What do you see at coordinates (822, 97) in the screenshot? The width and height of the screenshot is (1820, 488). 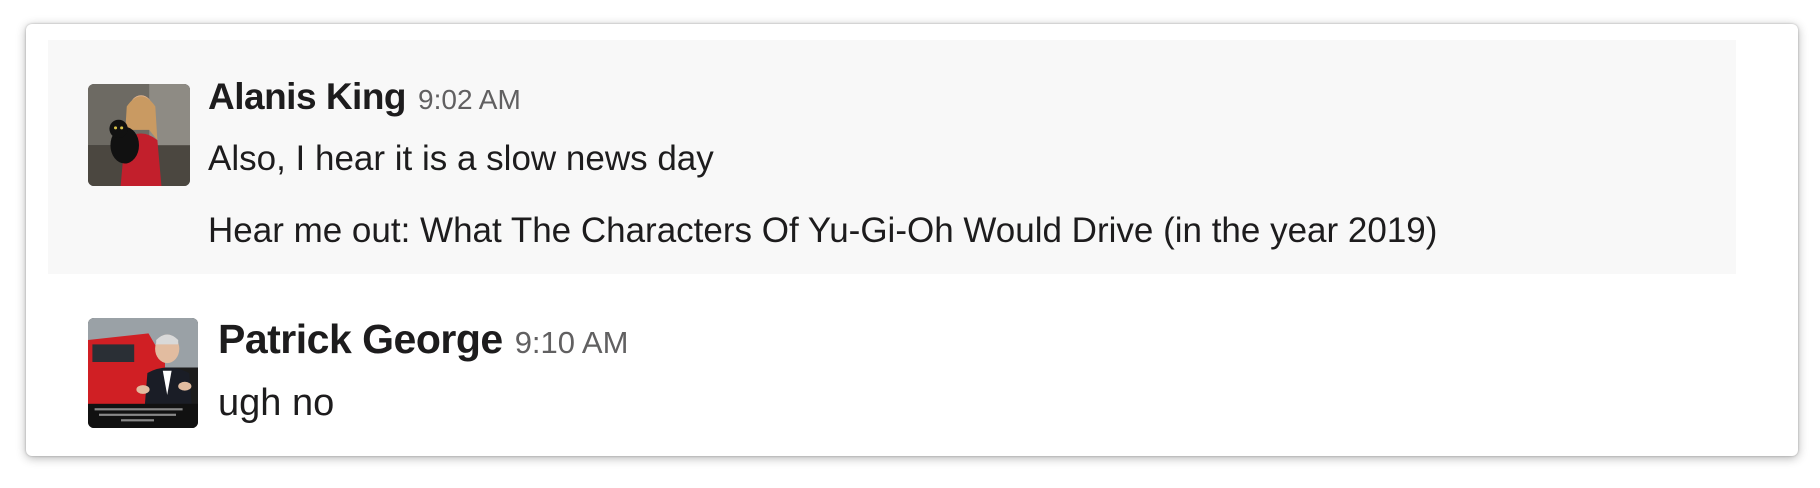 I see `message-header: Alanis King 9:02 AM` at bounding box center [822, 97].